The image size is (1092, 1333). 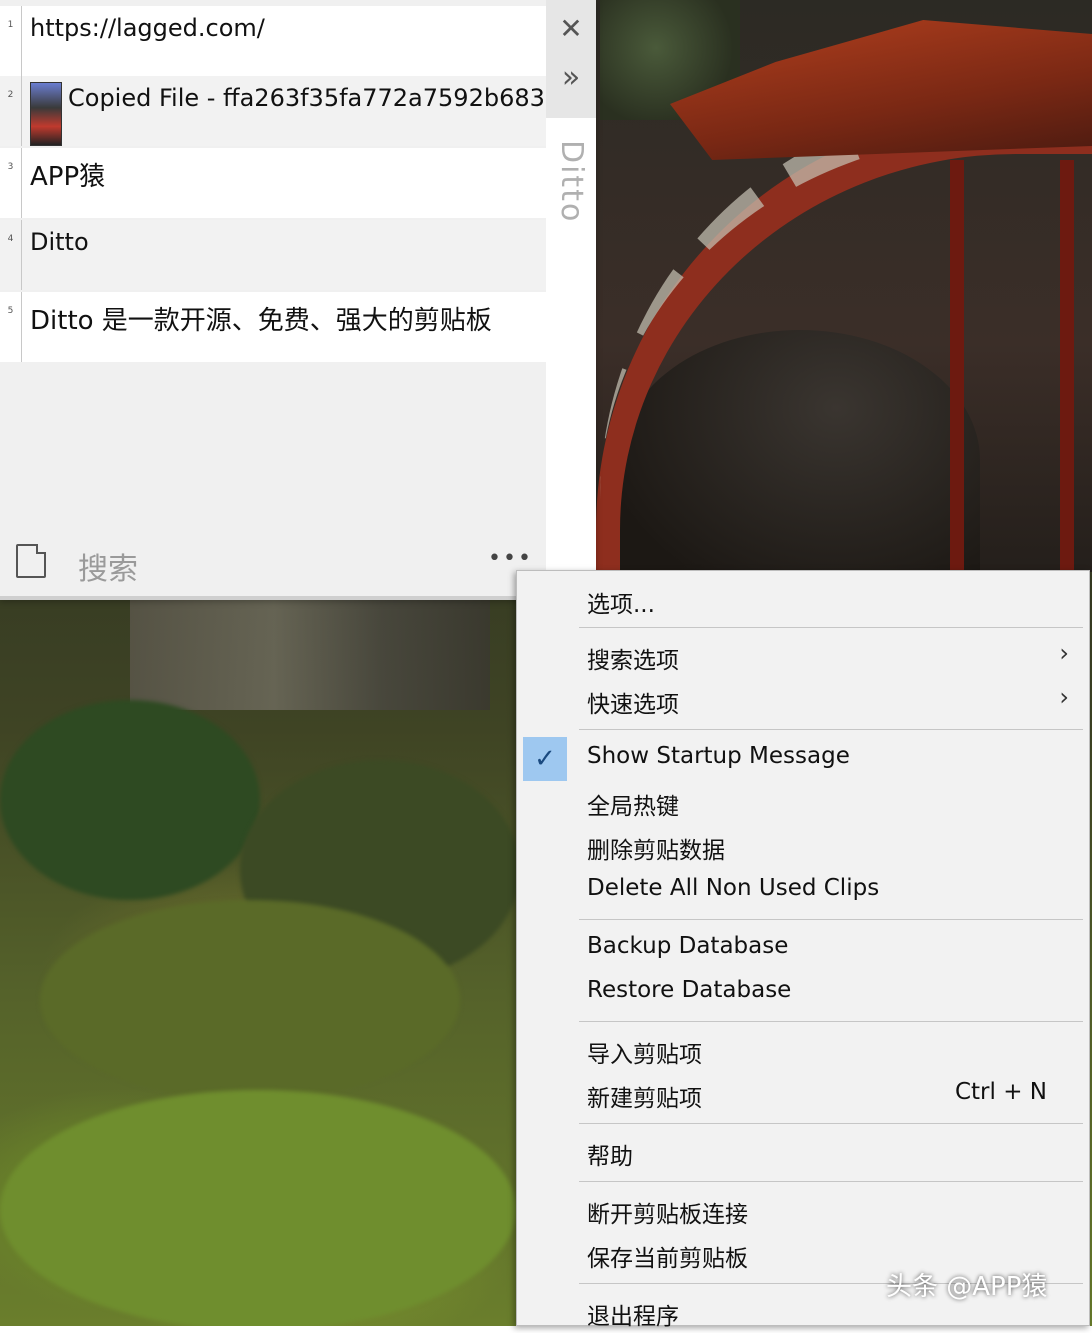 I want to click on sidebar-title: Ditto, so click(x=571, y=182).